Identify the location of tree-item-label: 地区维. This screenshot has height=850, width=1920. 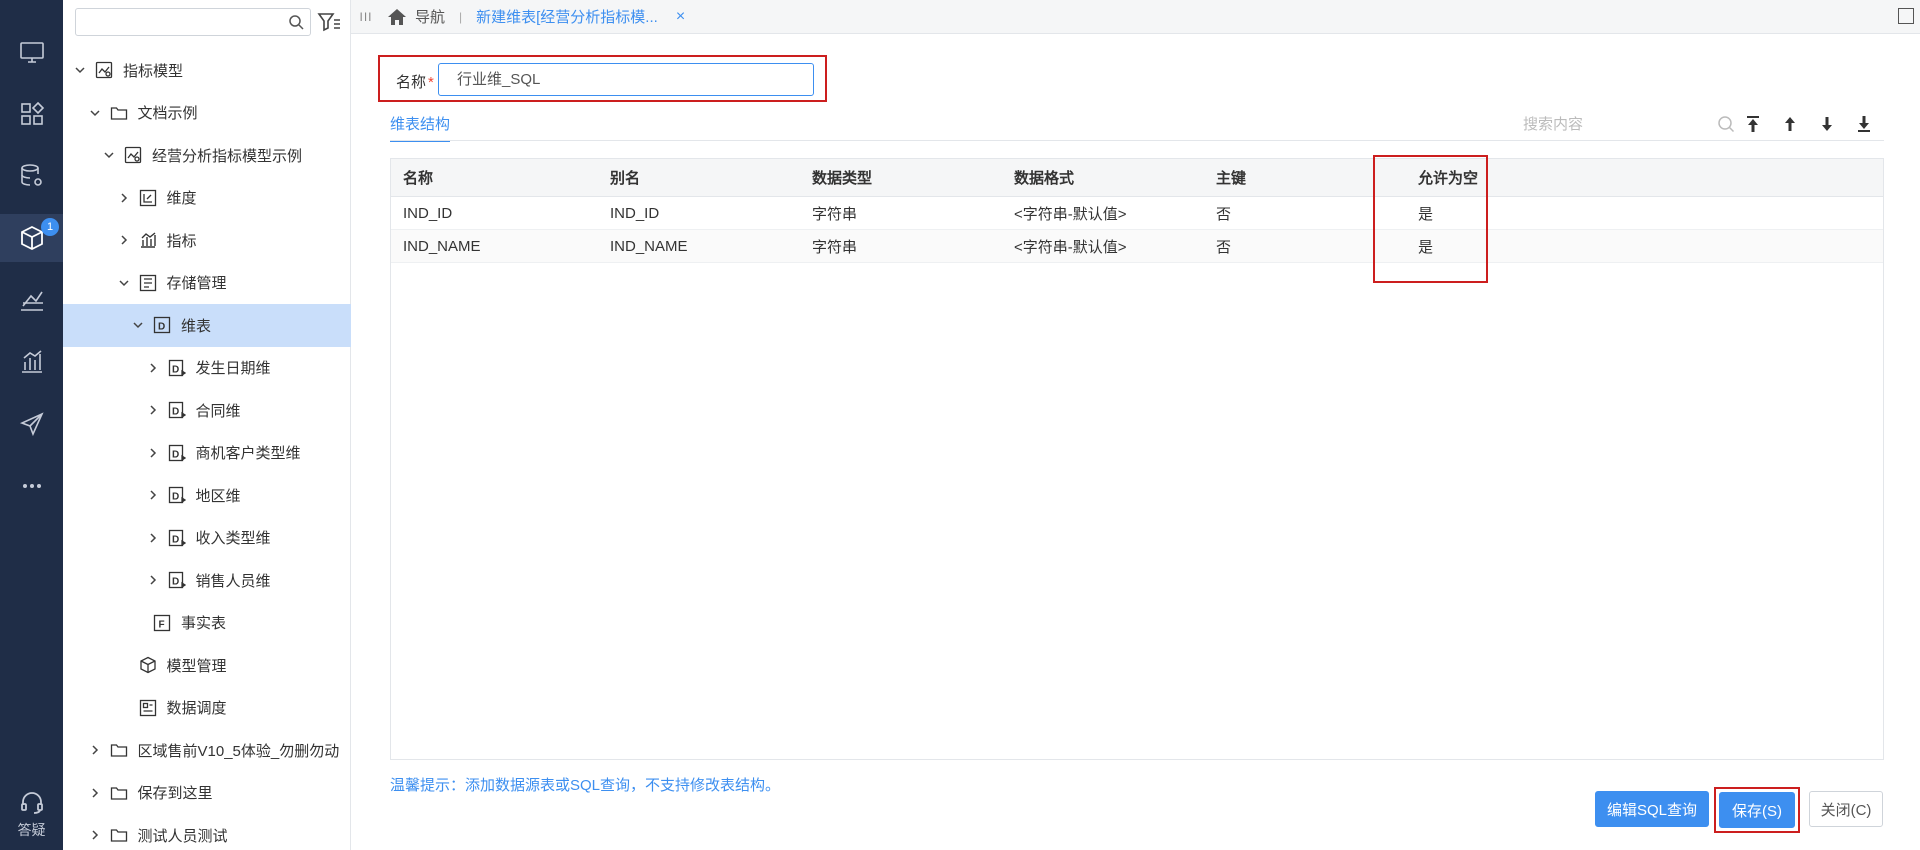
(218, 496).